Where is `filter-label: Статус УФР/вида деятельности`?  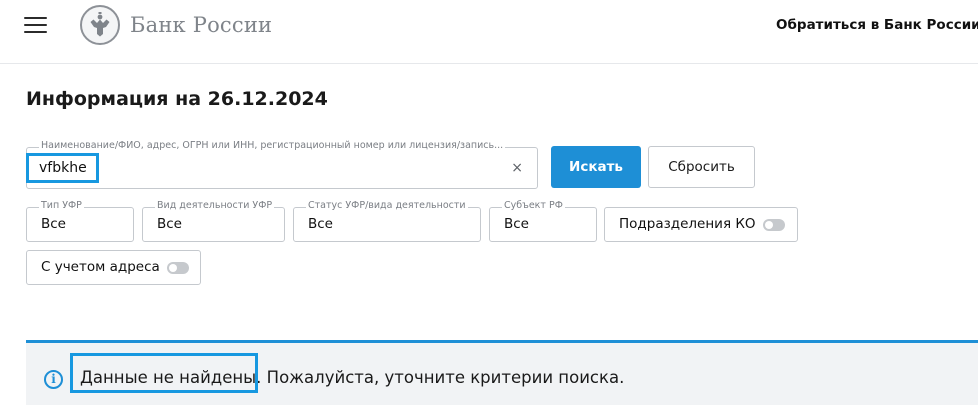
filter-label: Статус УФР/вида деятельности is located at coordinates (387, 205).